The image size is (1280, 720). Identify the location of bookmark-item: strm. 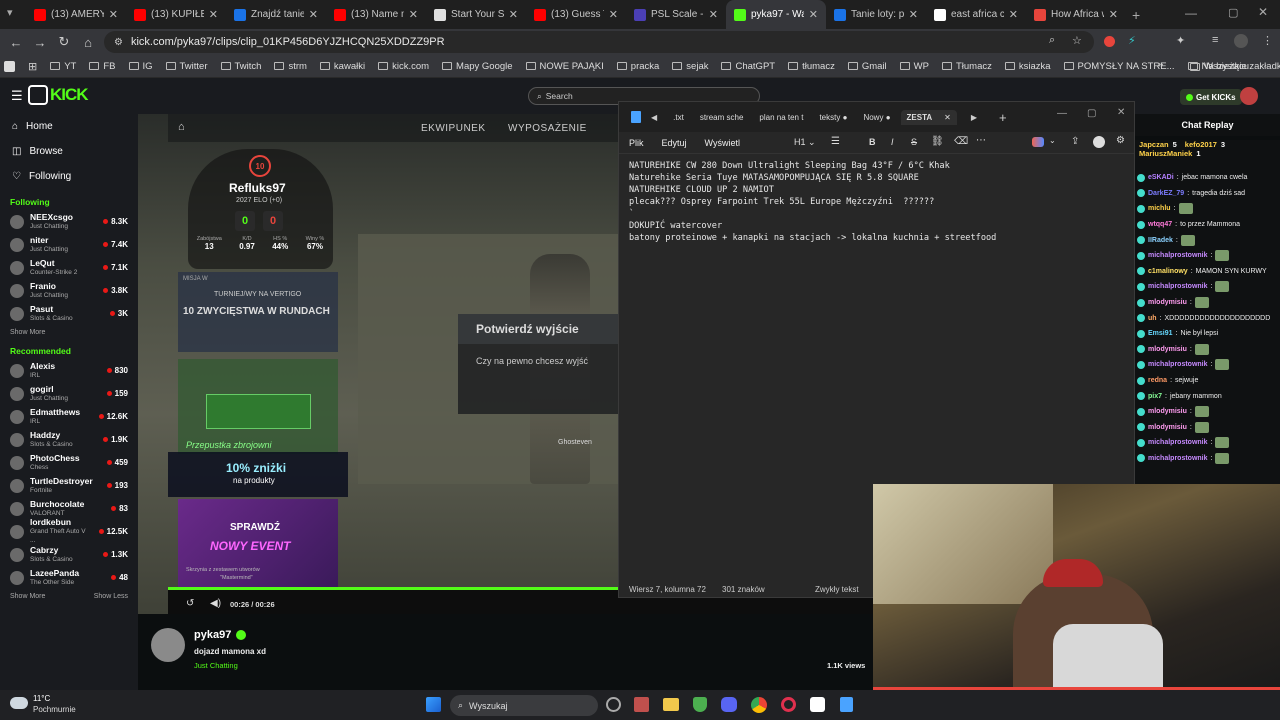
(290, 66).